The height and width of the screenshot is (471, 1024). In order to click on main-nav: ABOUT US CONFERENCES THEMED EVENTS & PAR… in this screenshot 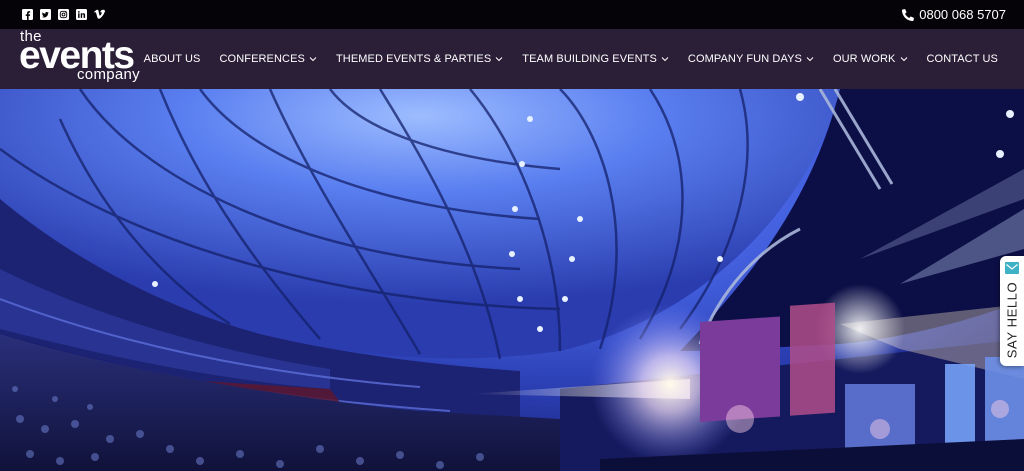, I will do `click(566, 59)`.